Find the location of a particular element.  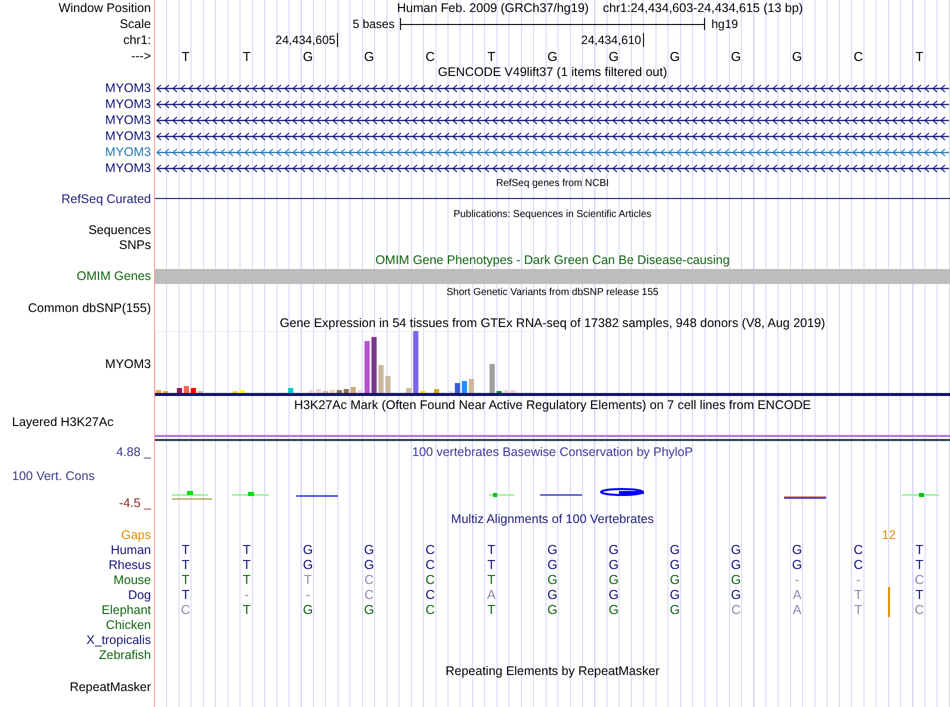

track-label: Layered H3K27Ac is located at coordinates (63, 422).